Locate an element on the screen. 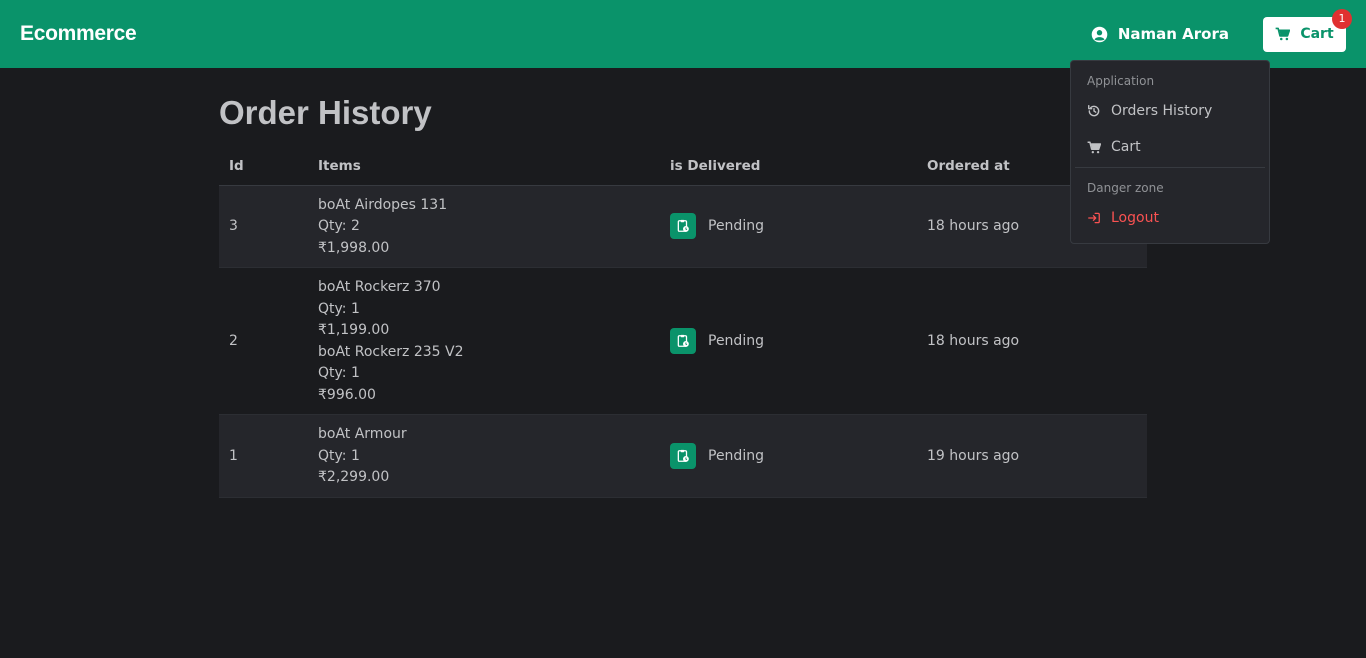  top-nav: Ecommerce Naman Arora Cart 1 is located at coordinates (683, 34).